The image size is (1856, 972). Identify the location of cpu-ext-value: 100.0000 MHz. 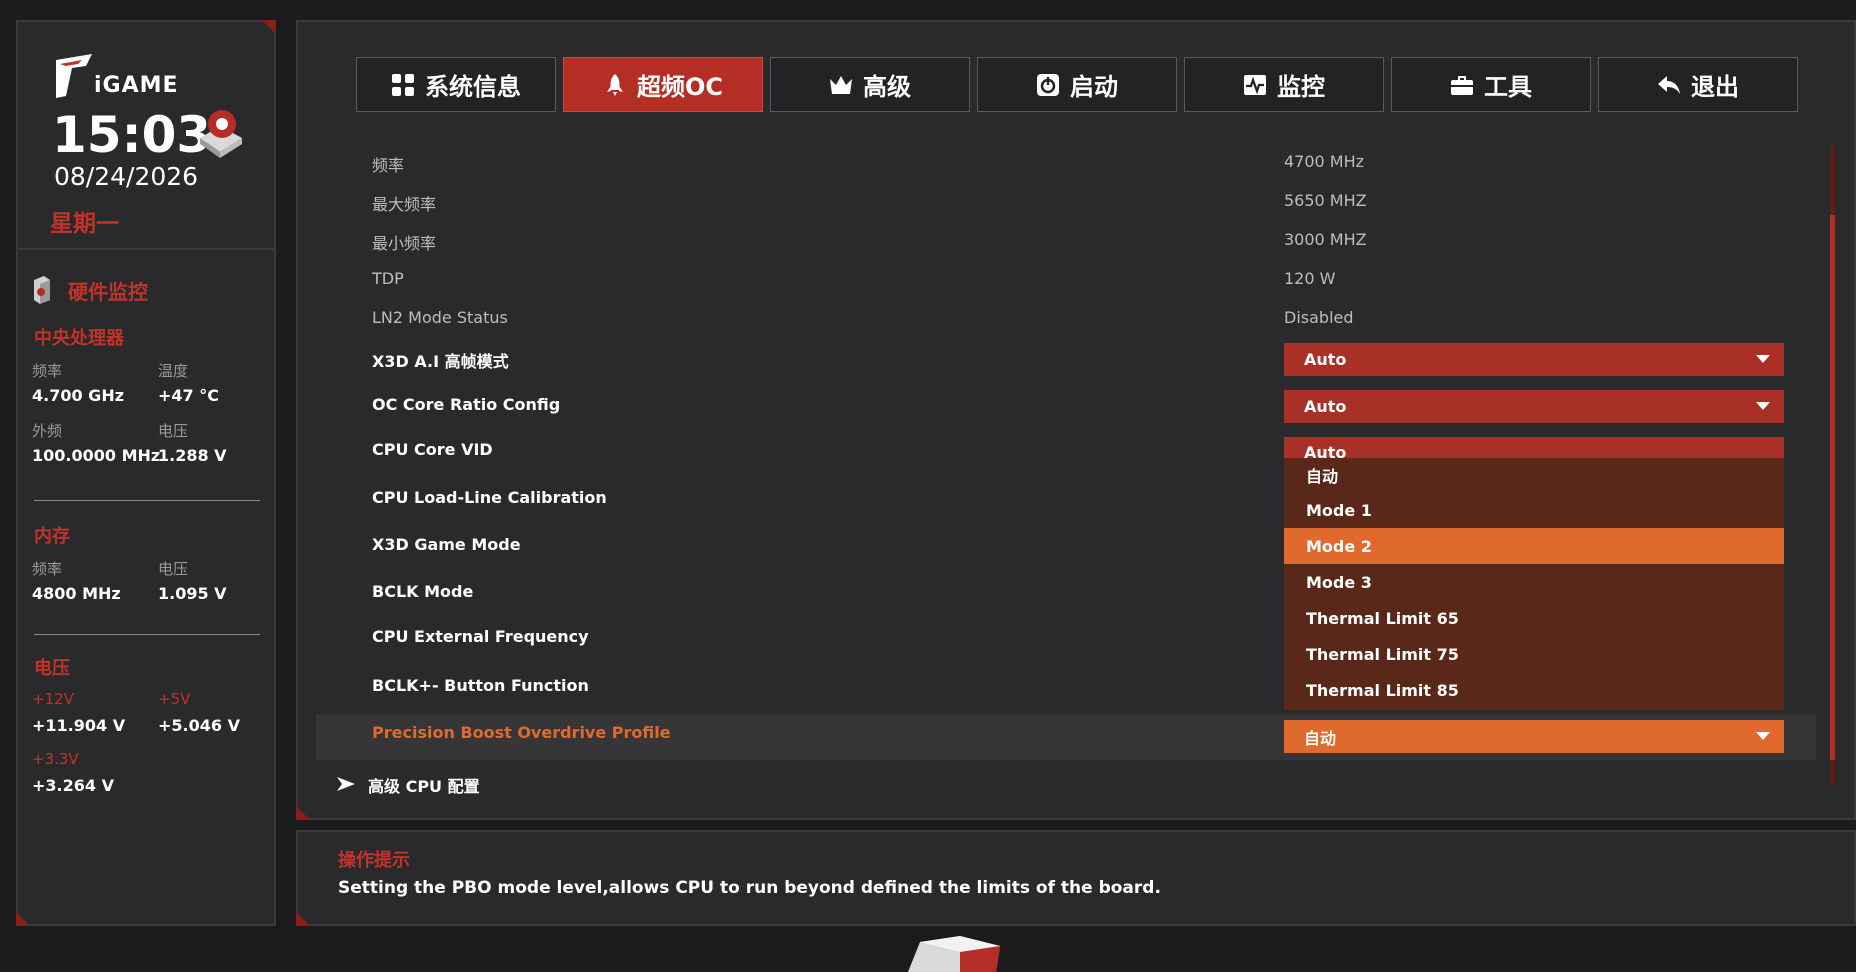
(96, 455).